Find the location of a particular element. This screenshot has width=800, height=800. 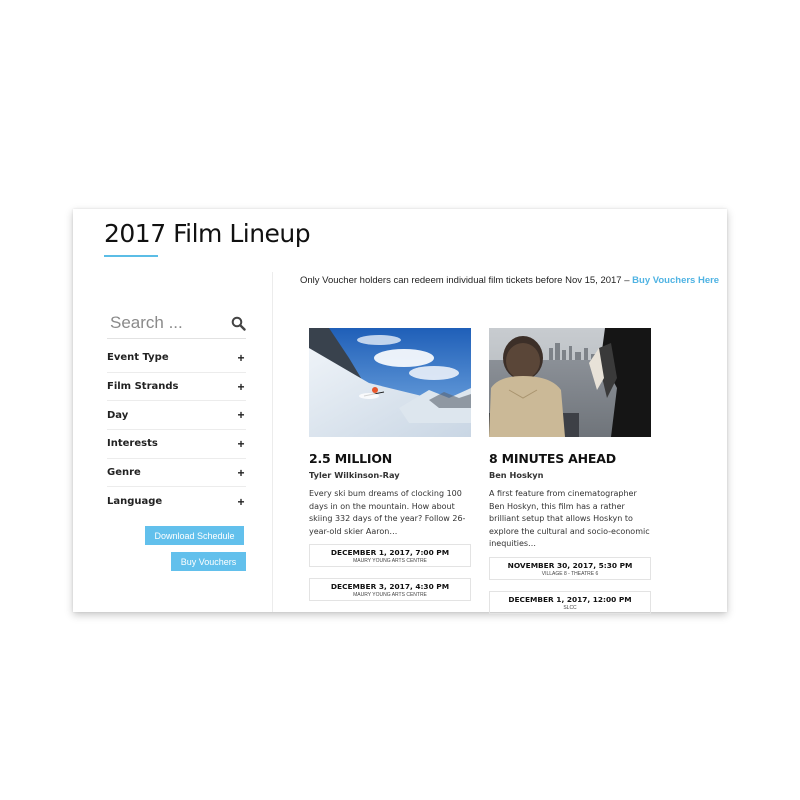

filter-event-type: Event Type + is located at coordinates (176, 358).